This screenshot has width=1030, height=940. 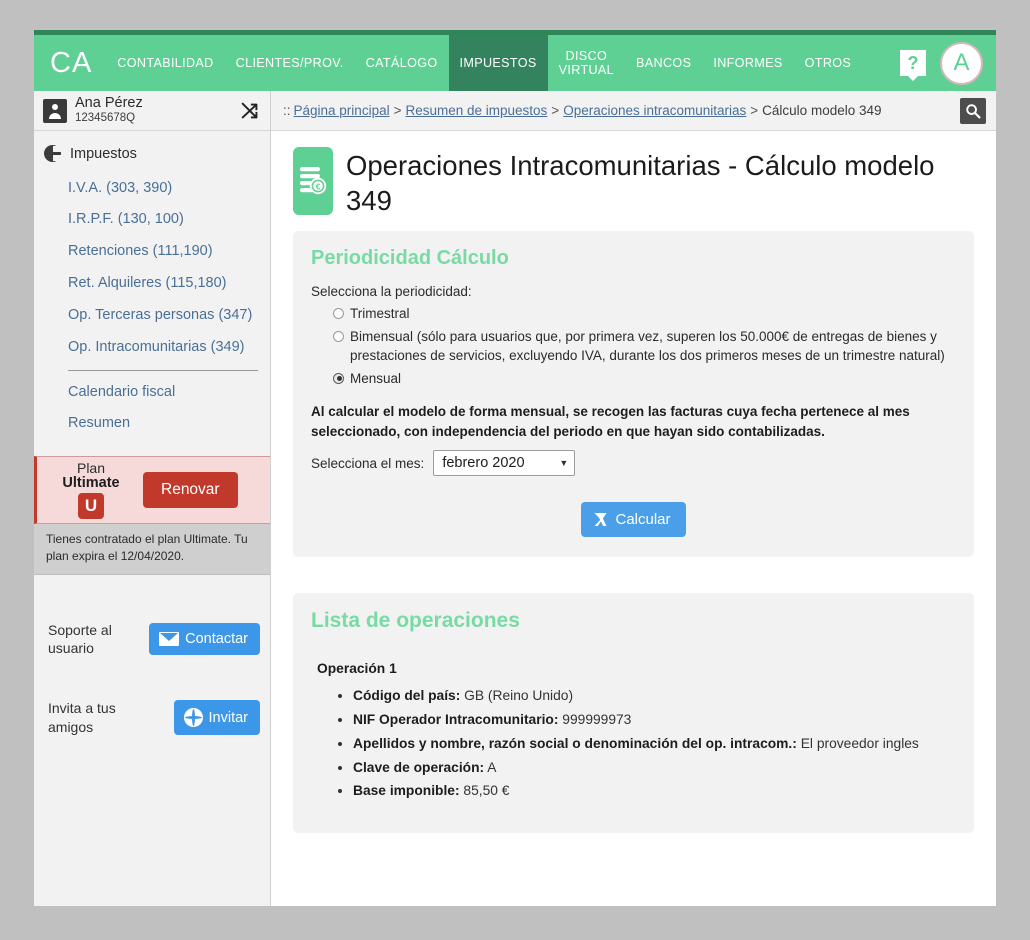 What do you see at coordinates (747, 63) in the screenshot?
I see `nav-item-informes: INFORMES` at bounding box center [747, 63].